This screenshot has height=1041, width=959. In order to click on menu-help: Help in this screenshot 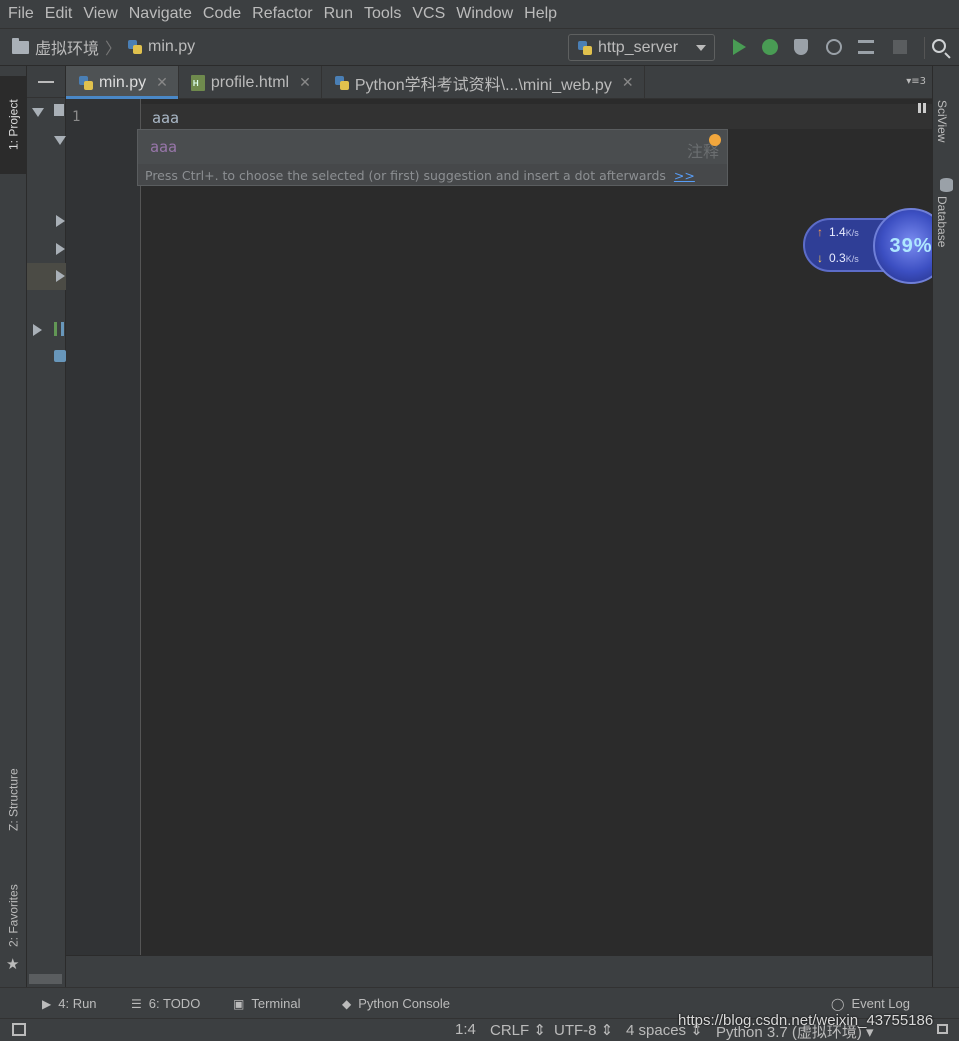, I will do `click(540, 14)`.